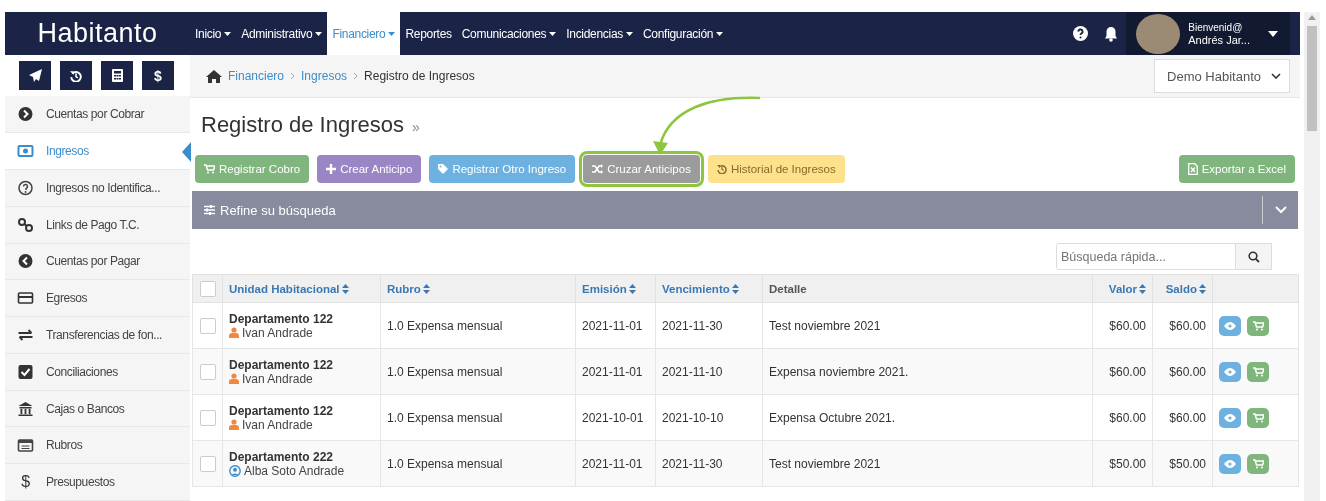  Describe the element at coordinates (615, 417) in the screenshot. I see `table-cell: 2021-10-01` at that location.